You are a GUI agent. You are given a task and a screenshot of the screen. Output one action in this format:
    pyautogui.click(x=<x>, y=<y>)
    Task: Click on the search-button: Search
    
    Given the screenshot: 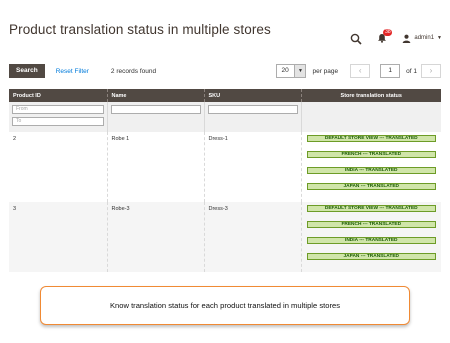 What is the action you would take?
    pyautogui.click(x=27, y=71)
    